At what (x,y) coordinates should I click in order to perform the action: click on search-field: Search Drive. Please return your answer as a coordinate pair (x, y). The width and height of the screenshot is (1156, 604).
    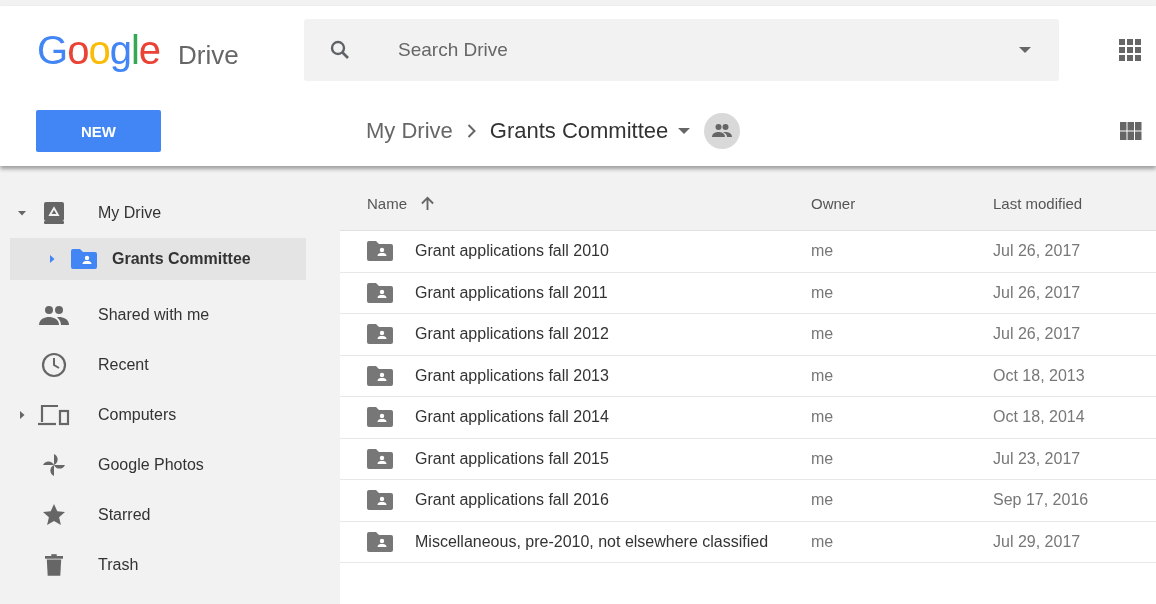
    Looking at the image, I should click on (707, 50).